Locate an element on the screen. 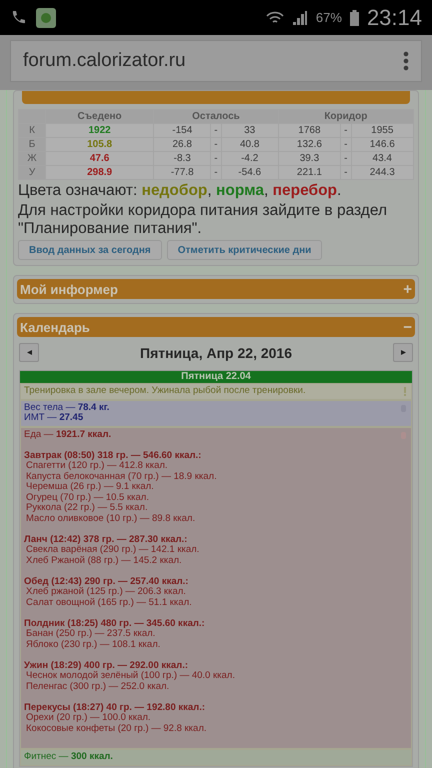 The image size is (432, 768). food-item: Орехи (20 гр.) — 100.0 ккал. is located at coordinates (88, 718).